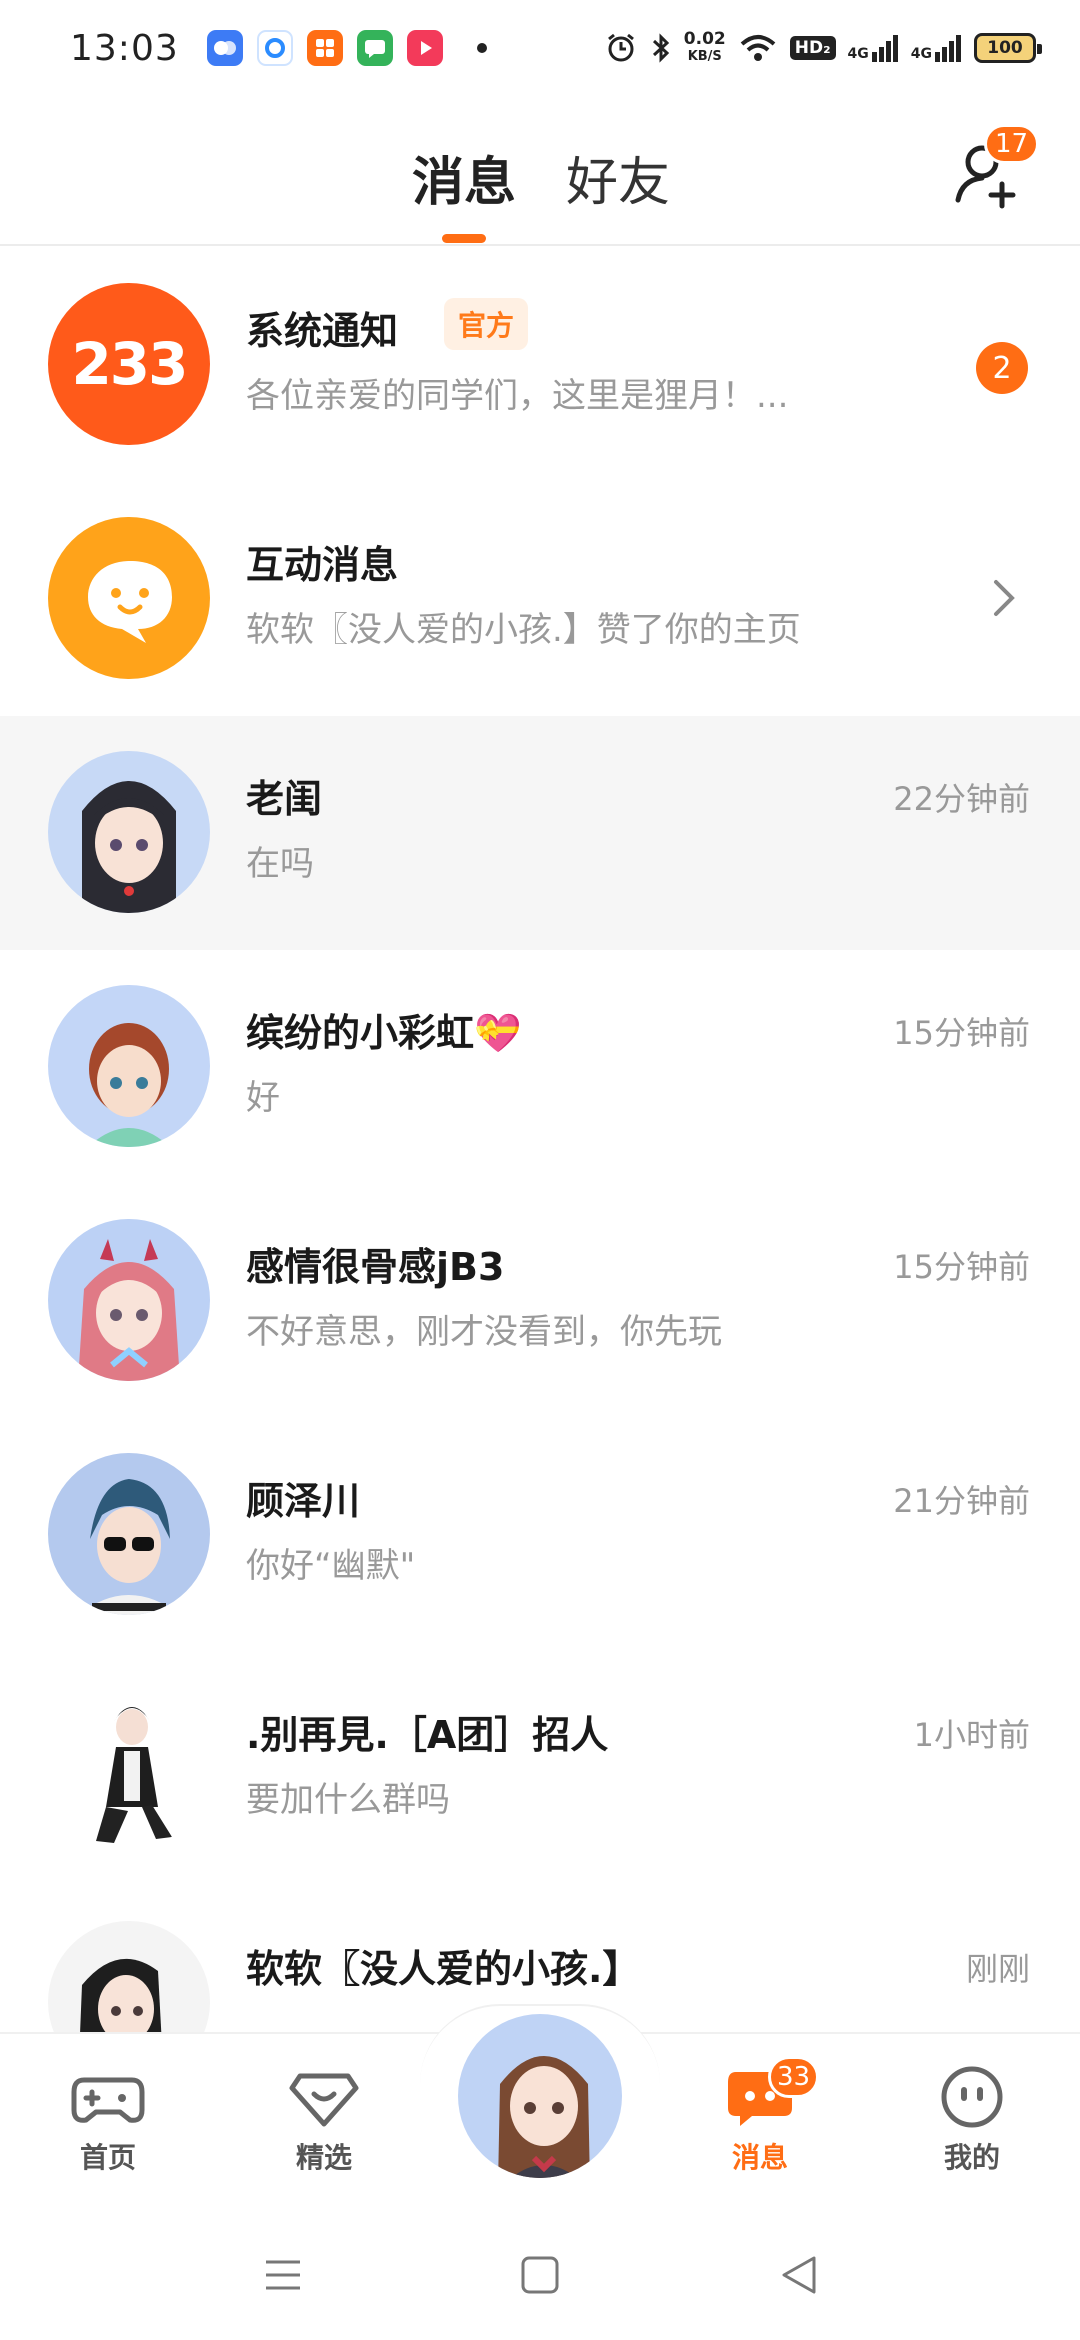 This screenshot has height=2340, width=1080. I want to click on conversation-preview: 你好“幽默", so click(331, 1566).